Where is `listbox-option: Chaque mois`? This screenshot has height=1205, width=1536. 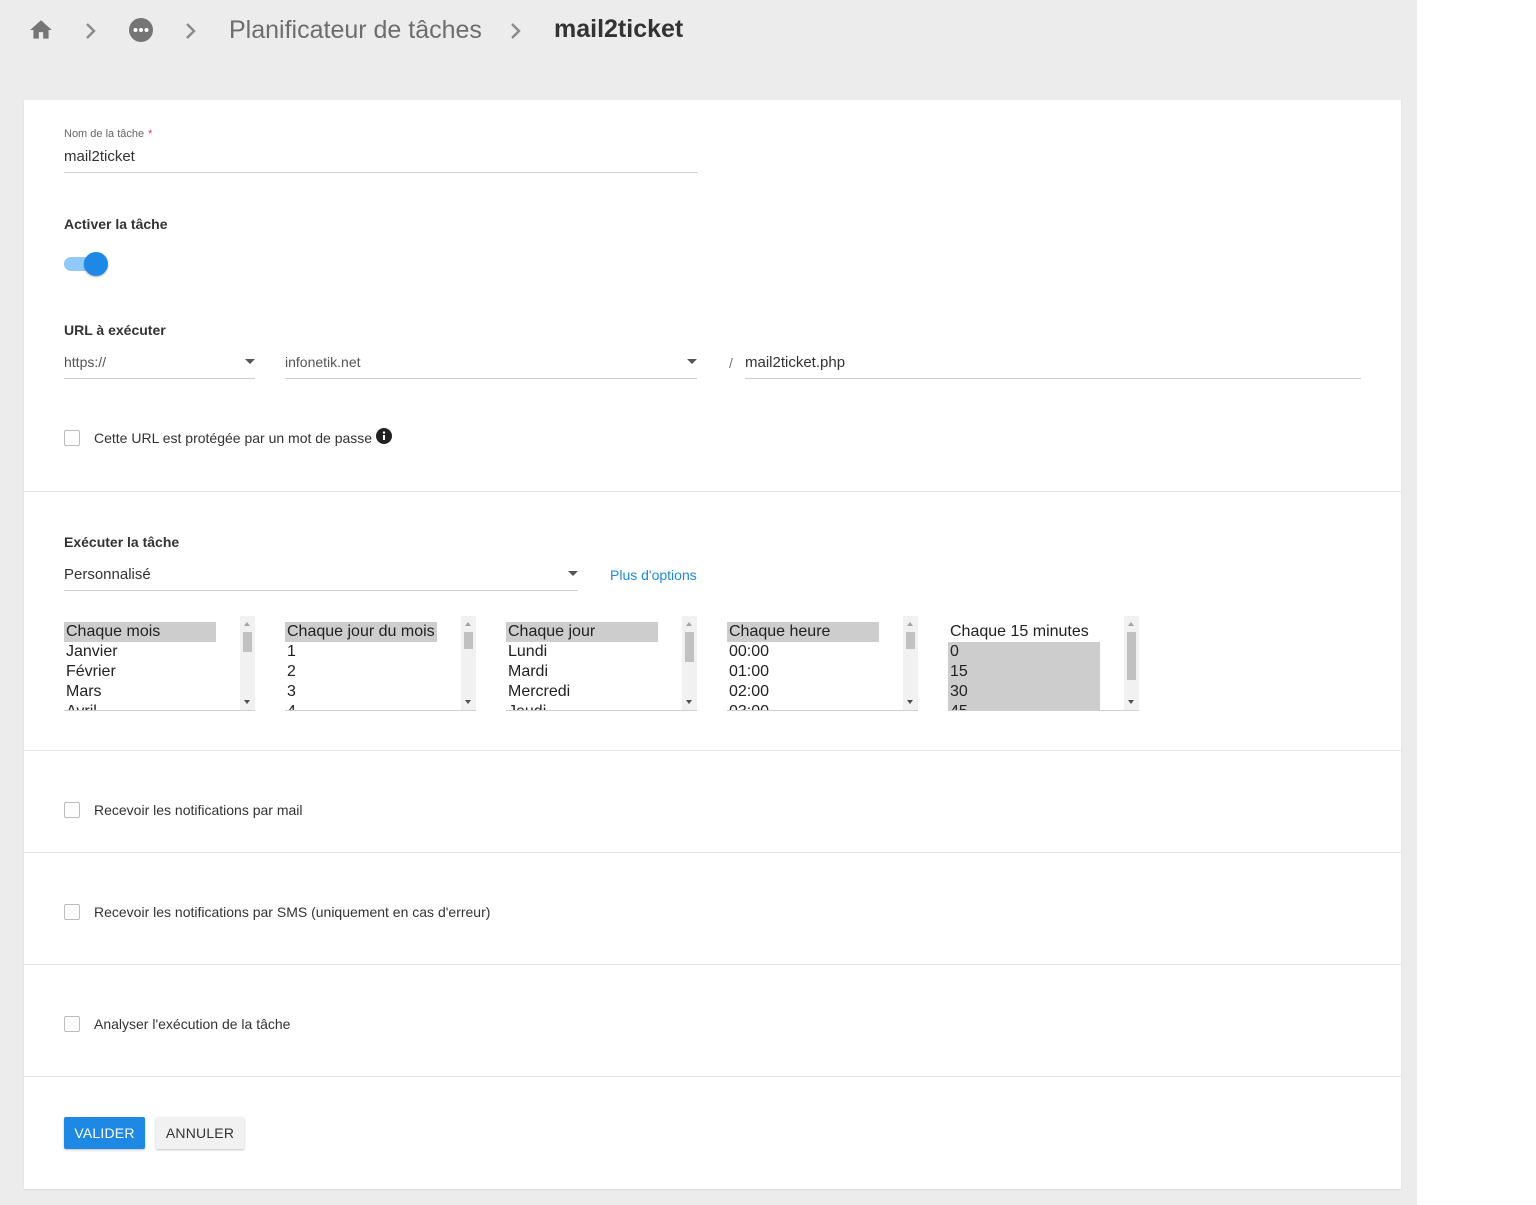 listbox-option: Chaque mois is located at coordinates (140, 632).